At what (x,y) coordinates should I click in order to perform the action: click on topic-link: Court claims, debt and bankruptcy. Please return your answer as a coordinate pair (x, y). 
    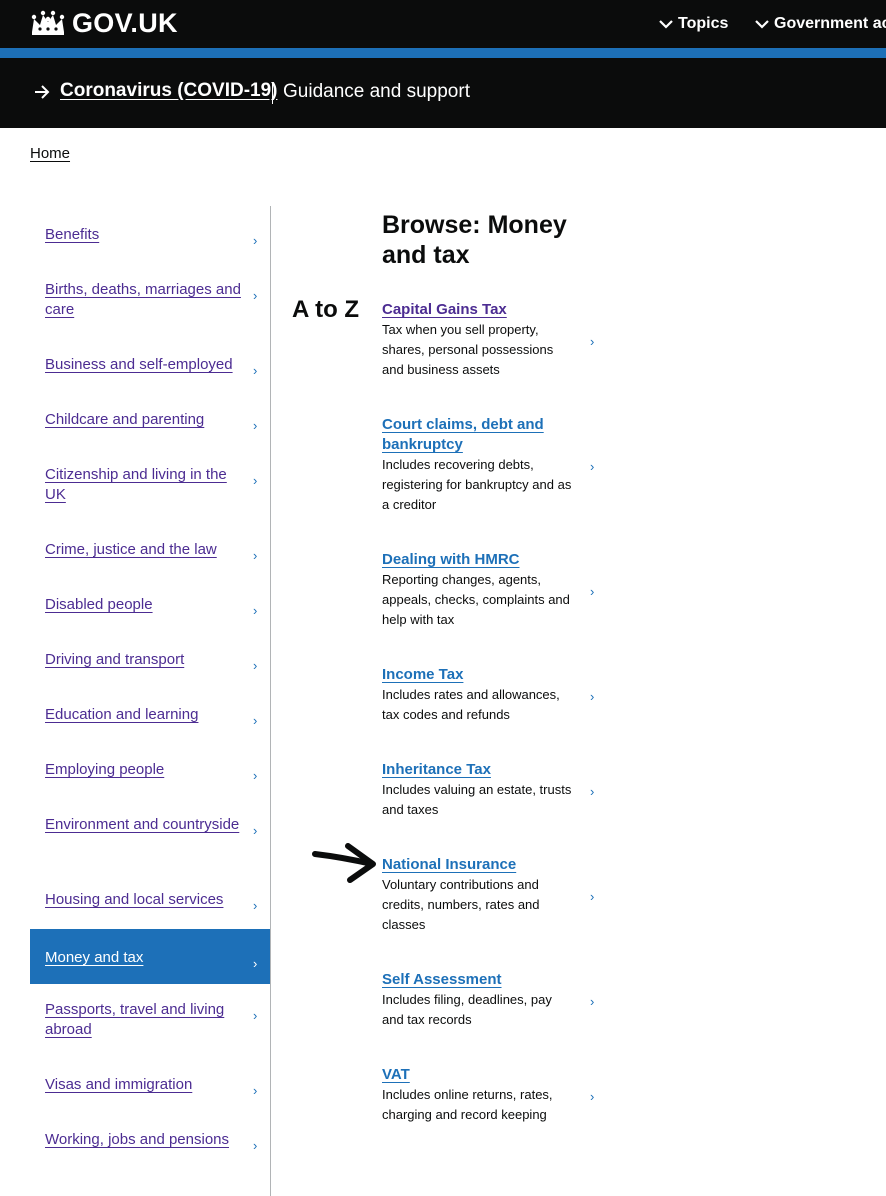
    Looking at the image, I should click on (477, 435).